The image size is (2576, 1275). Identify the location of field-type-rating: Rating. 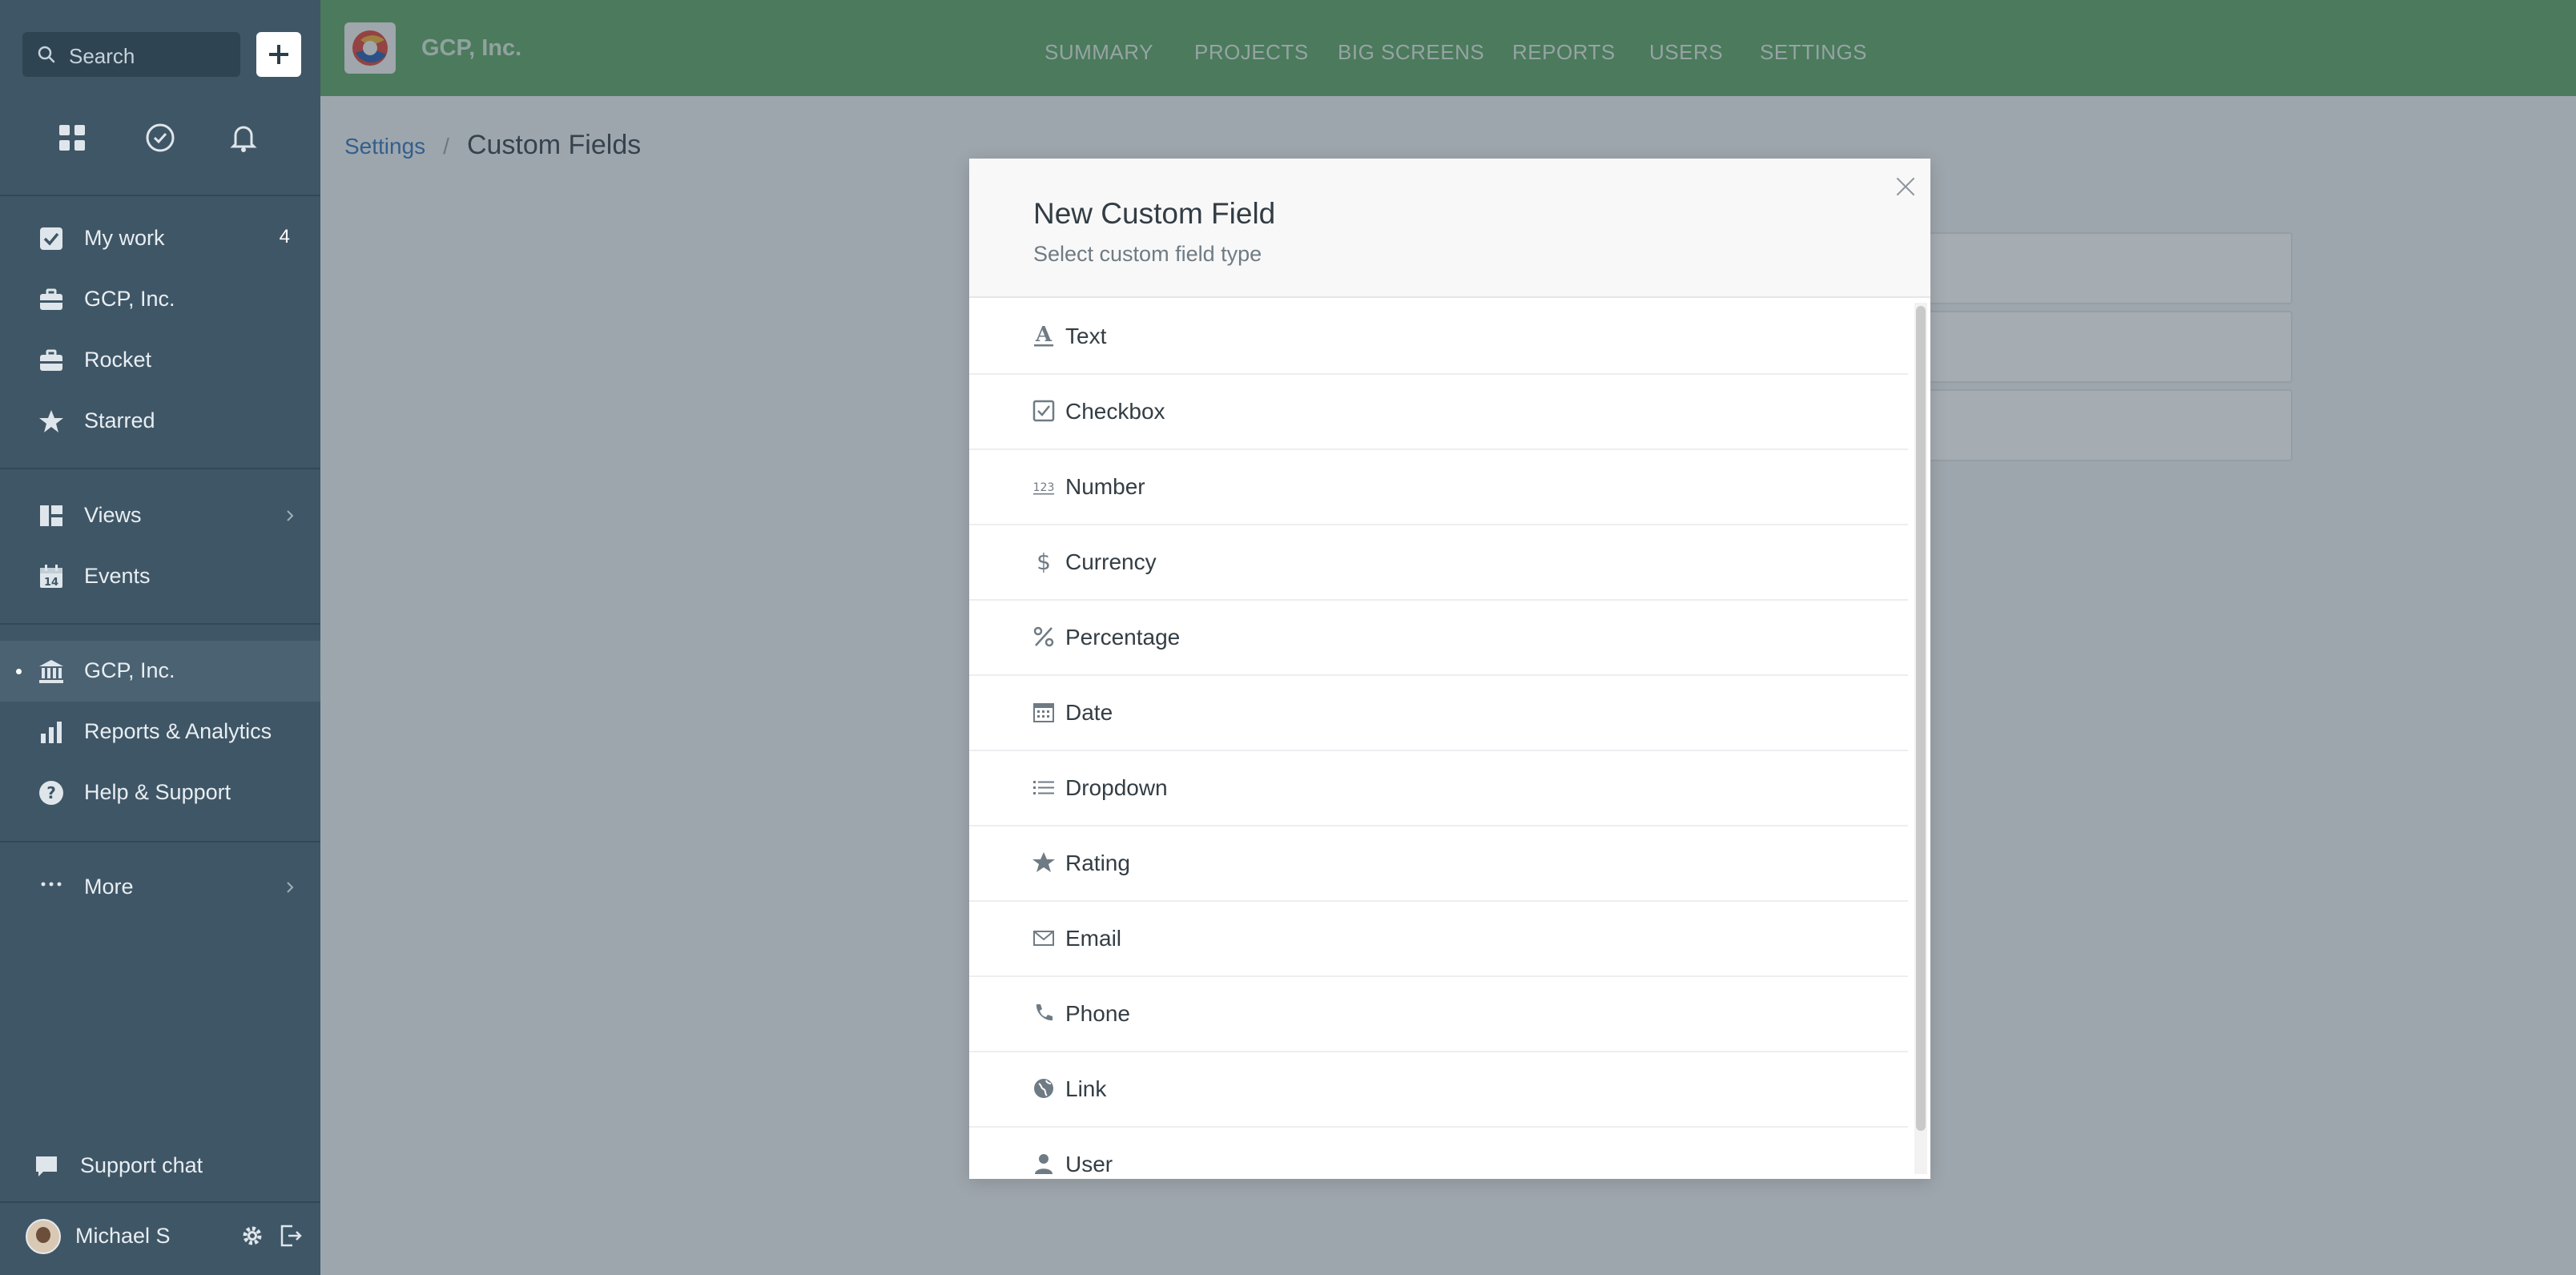
(1439, 864).